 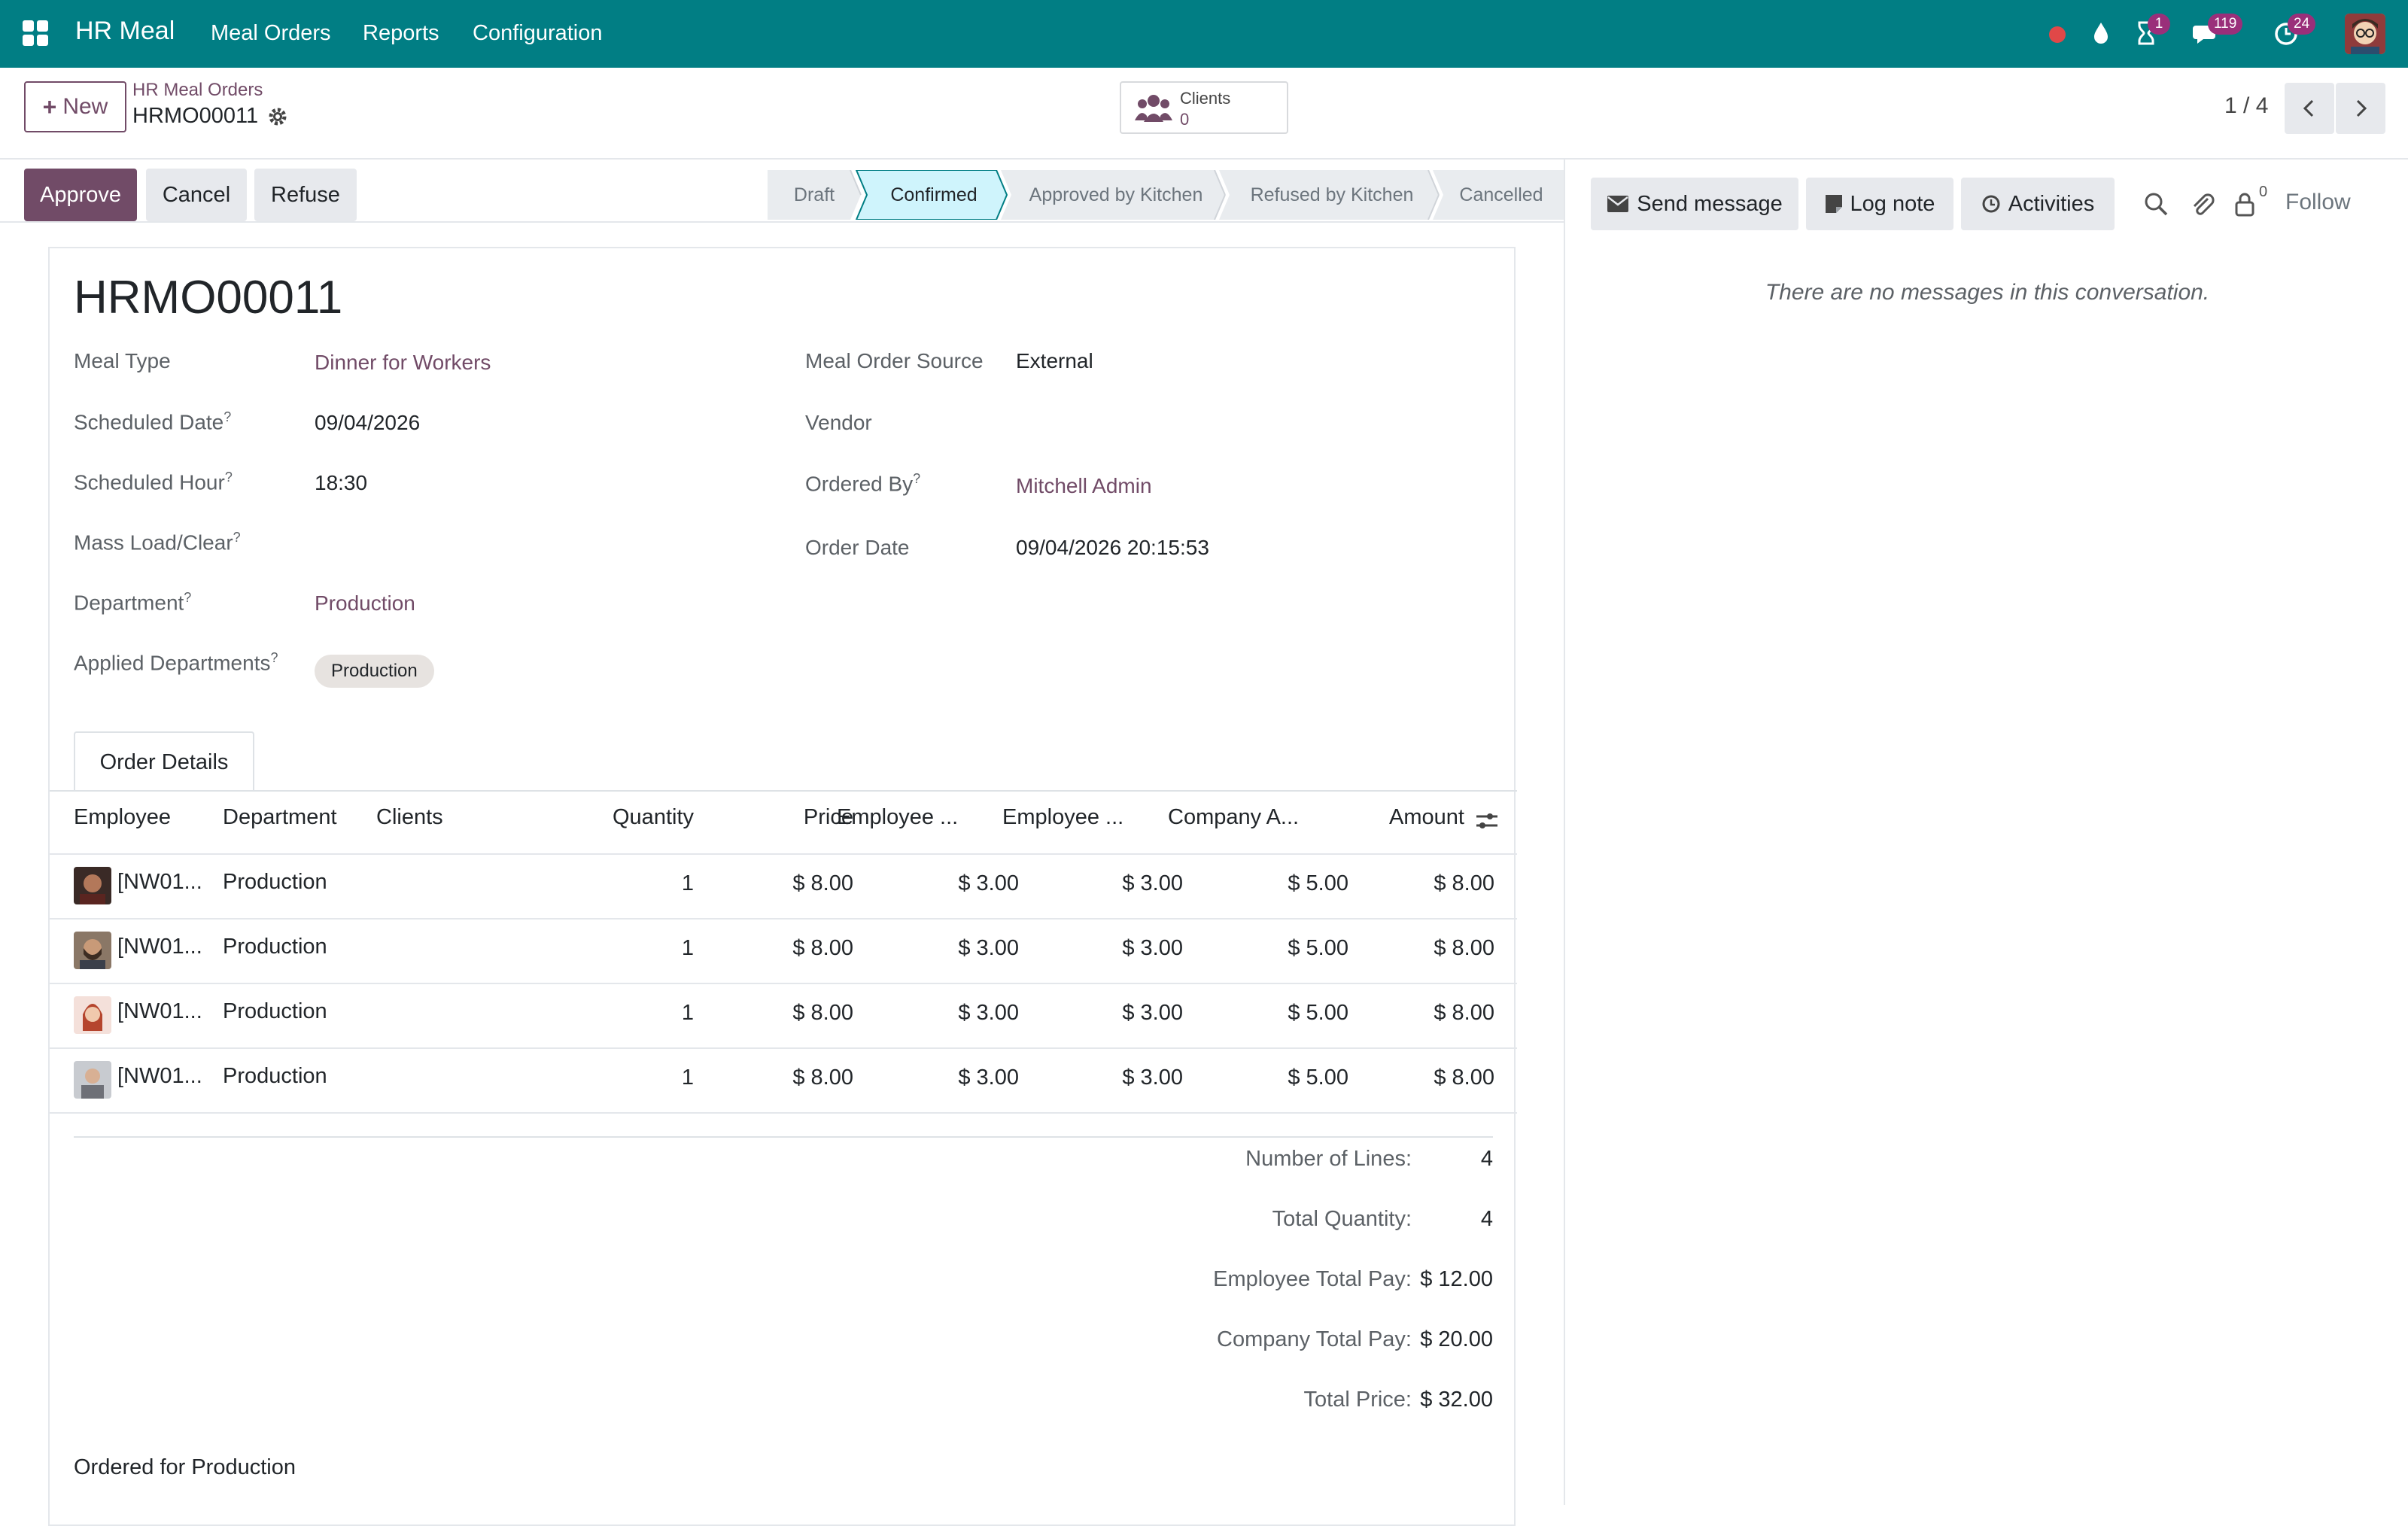 I want to click on help-tooltip-applied-departments: ?, so click(x=274, y=657).